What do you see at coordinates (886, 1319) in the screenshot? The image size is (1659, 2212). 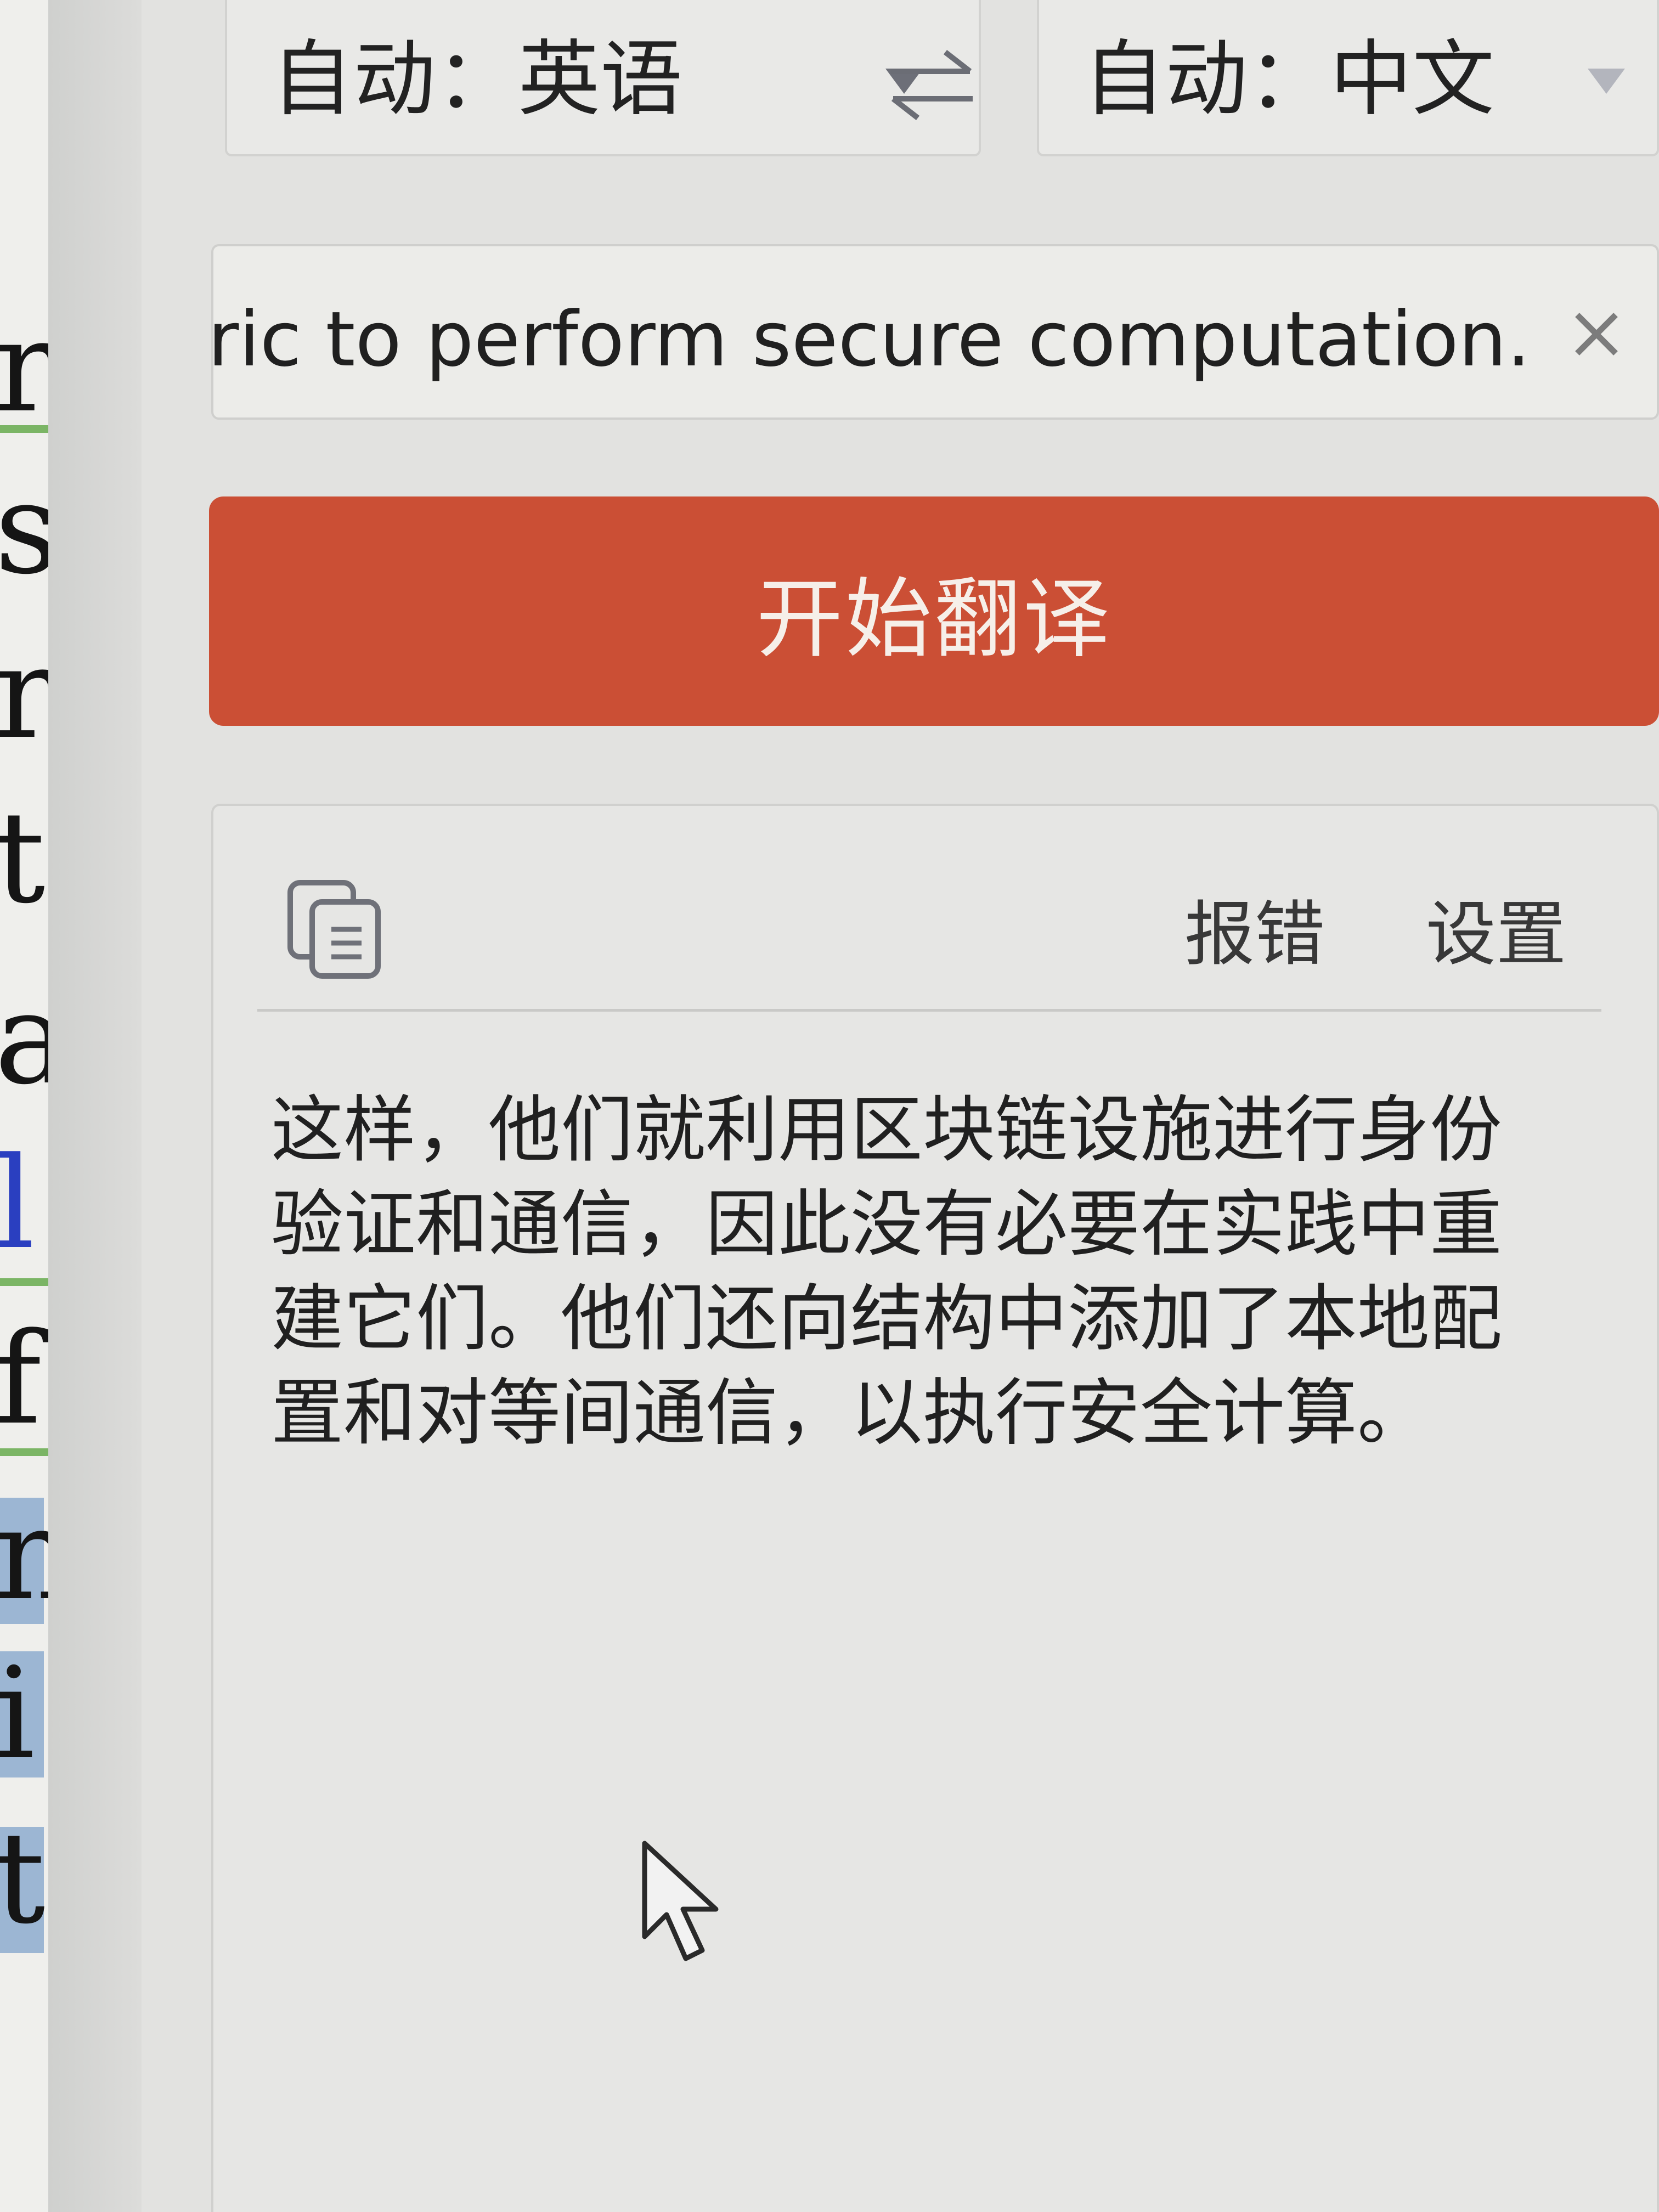 I see `result-line: 建它们。他们还向结构中添加了本地配` at bounding box center [886, 1319].